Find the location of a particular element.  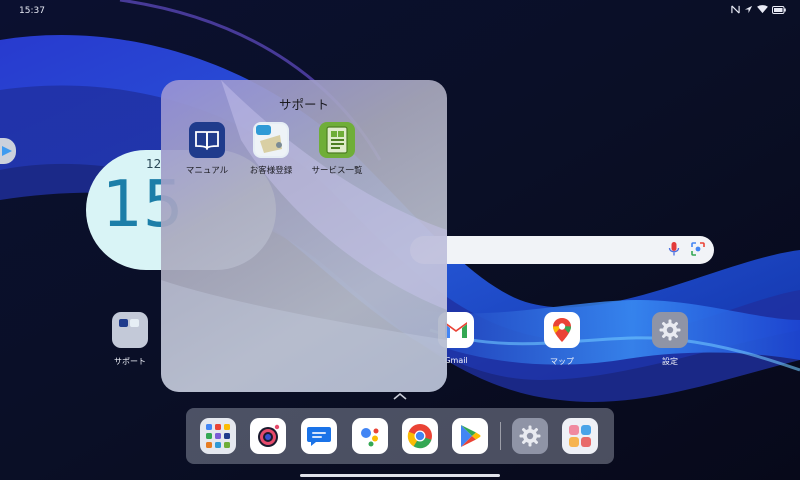

dock-app-library is located at coordinates (580, 436).